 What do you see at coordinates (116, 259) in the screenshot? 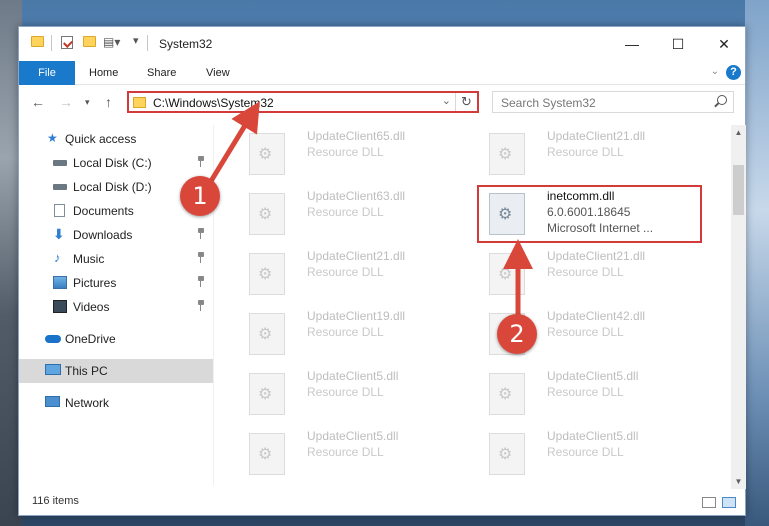
I see `sidebar-item-music: ♪ Music` at bounding box center [116, 259].